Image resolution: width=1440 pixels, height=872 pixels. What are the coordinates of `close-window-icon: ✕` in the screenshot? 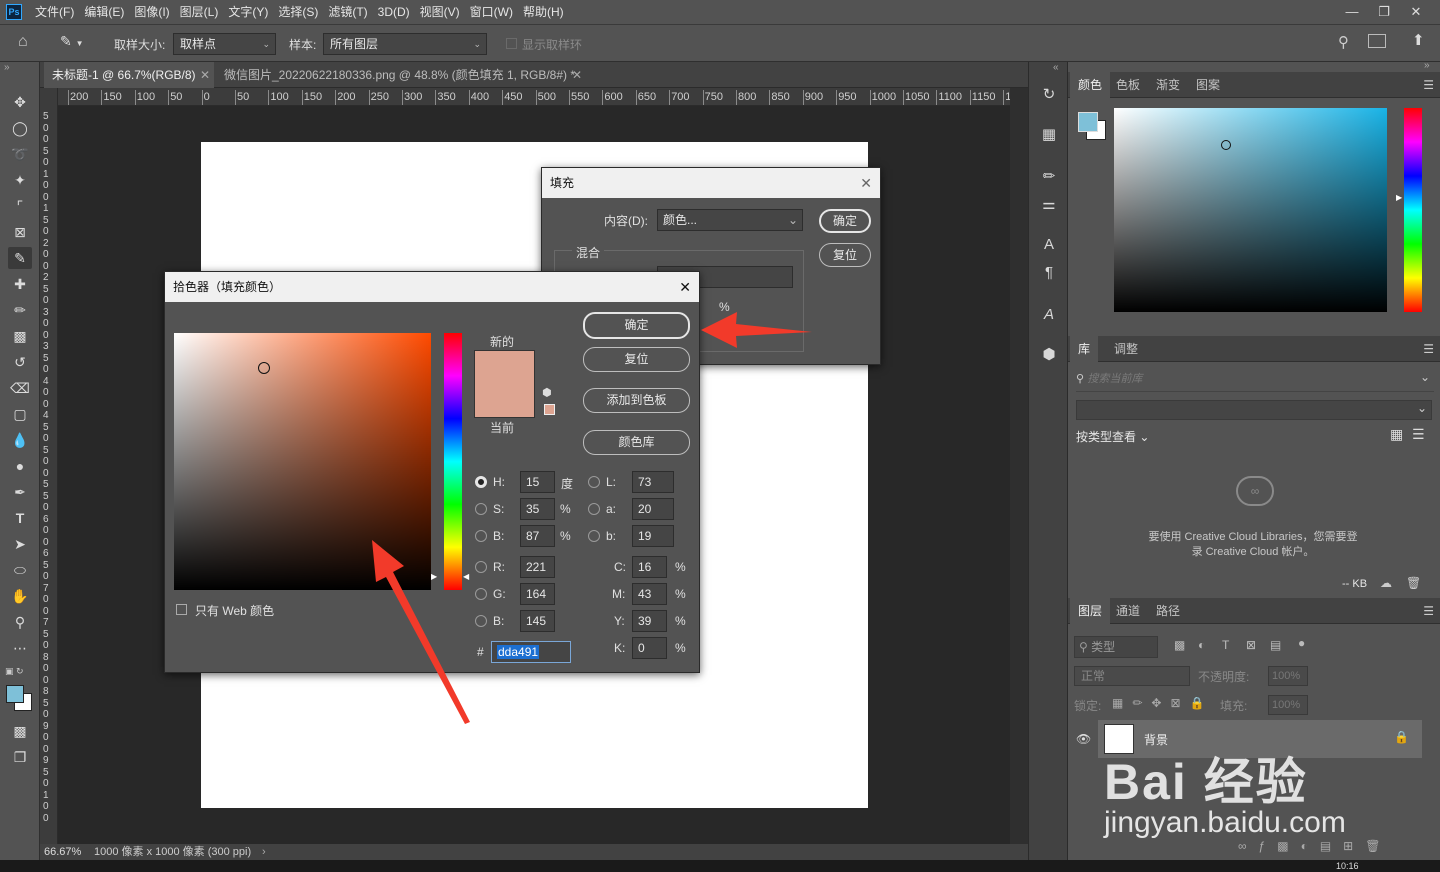 It's located at (1416, 12).